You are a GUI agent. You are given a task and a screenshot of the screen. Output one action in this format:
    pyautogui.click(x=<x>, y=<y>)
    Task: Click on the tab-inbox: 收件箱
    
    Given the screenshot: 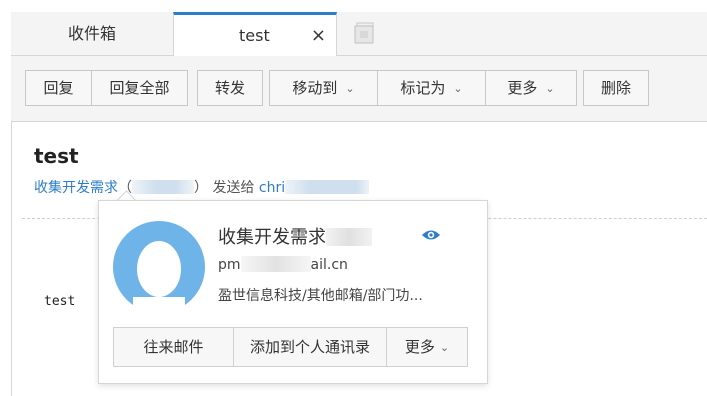 What is the action you would take?
    pyautogui.click(x=92, y=34)
    